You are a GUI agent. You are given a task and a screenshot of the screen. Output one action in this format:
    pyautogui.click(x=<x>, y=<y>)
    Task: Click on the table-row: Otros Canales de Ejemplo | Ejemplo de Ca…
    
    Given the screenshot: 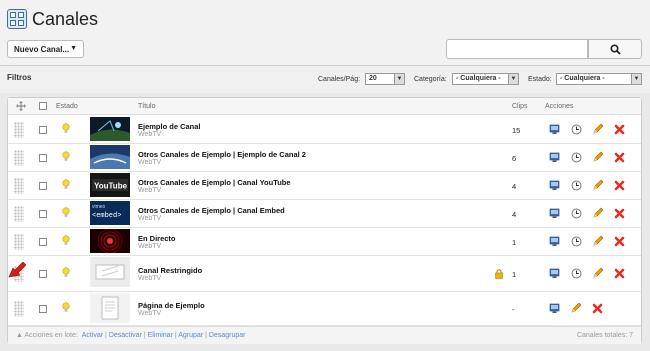 What is the action you would take?
    pyautogui.click(x=324, y=158)
    